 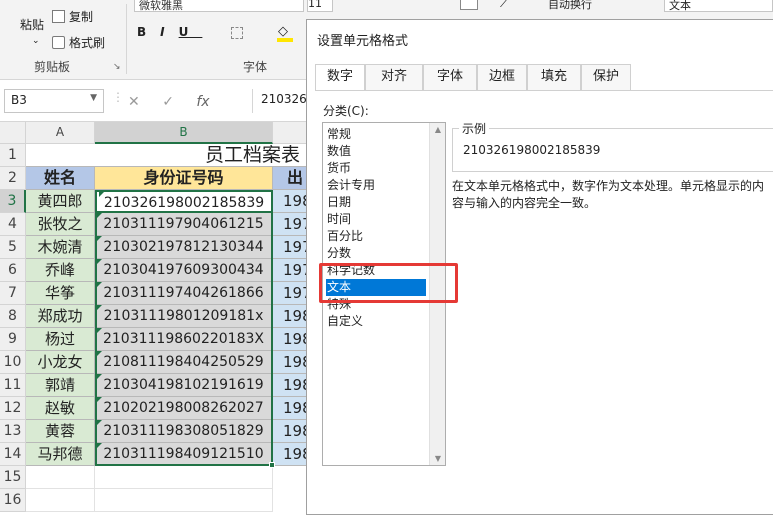 What do you see at coordinates (19, 100) in the screenshot?
I see `name-box-value: B3` at bounding box center [19, 100].